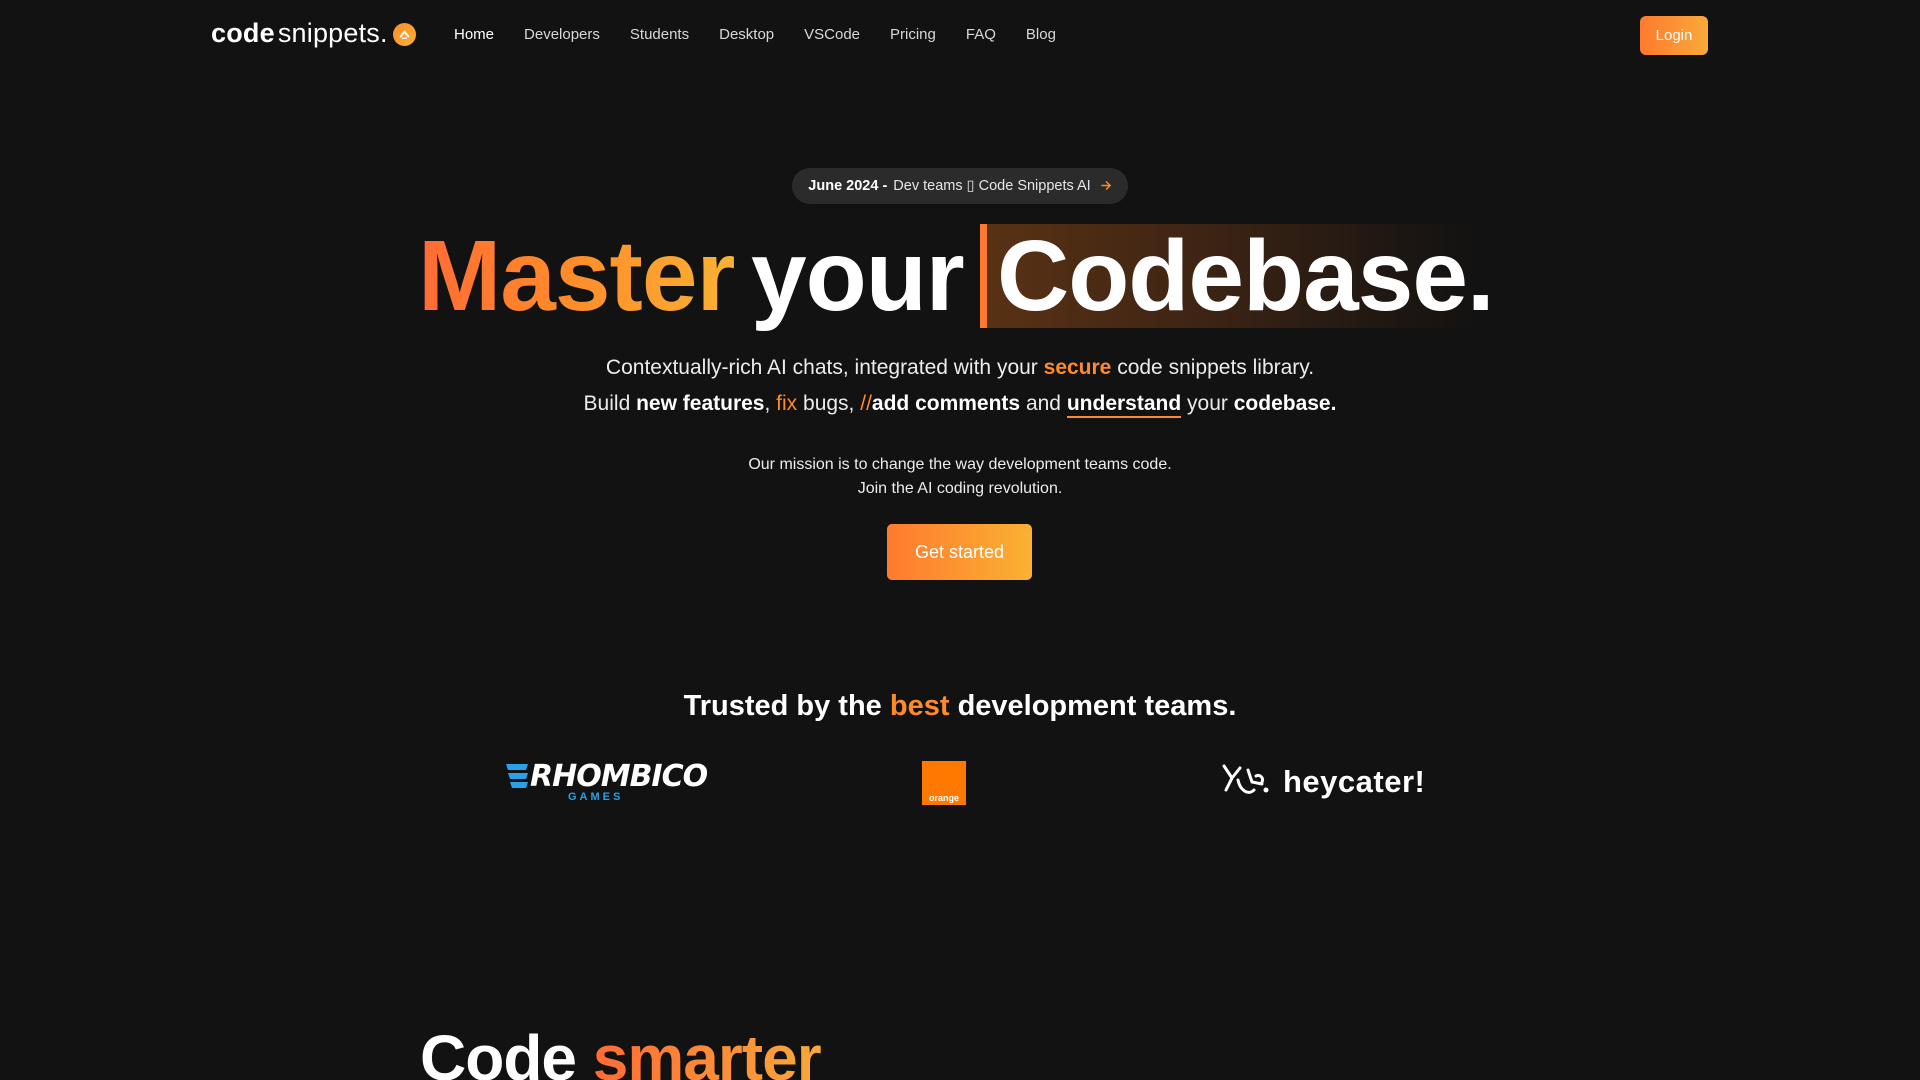 This screenshot has width=1920, height=1080. What do you see at coordinates (596, 797) in the screenshot?
I see `rhombico-games-wordmark: GAMES` at bounding box center [596, 797].